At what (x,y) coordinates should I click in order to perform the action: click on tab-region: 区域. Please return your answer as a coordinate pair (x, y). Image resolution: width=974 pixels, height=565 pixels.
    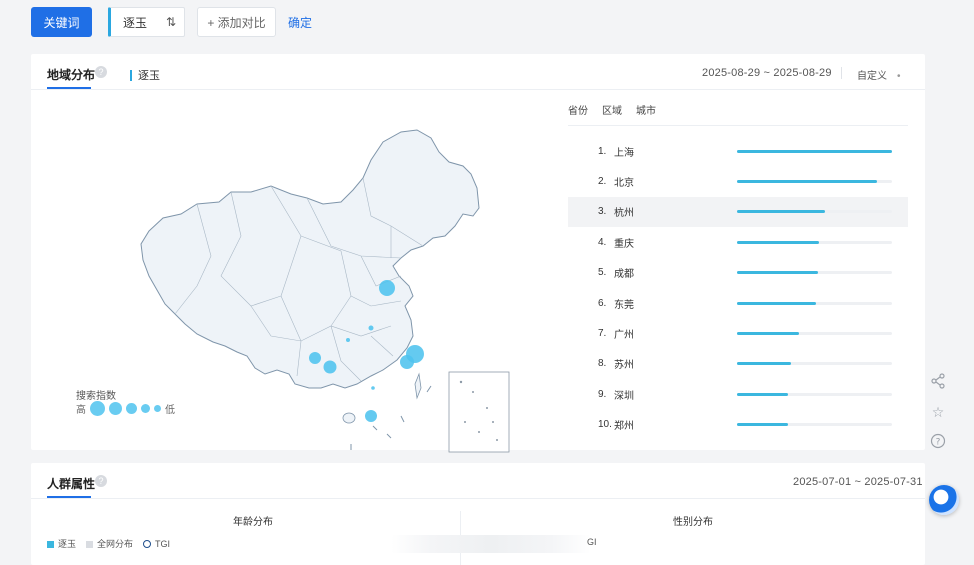
    Looking at the image, I should click on (612, 109).